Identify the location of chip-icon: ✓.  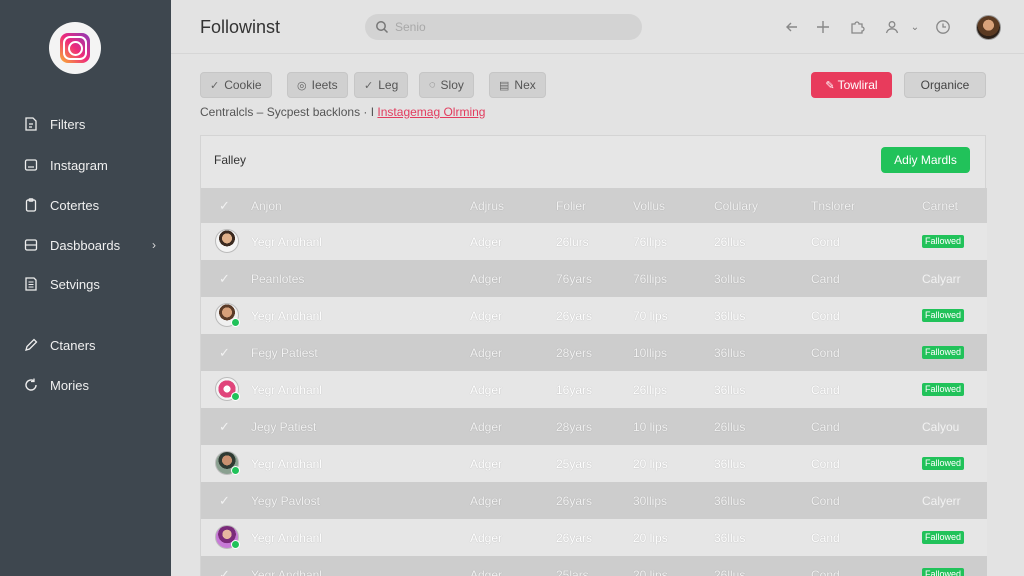
(369, 85).